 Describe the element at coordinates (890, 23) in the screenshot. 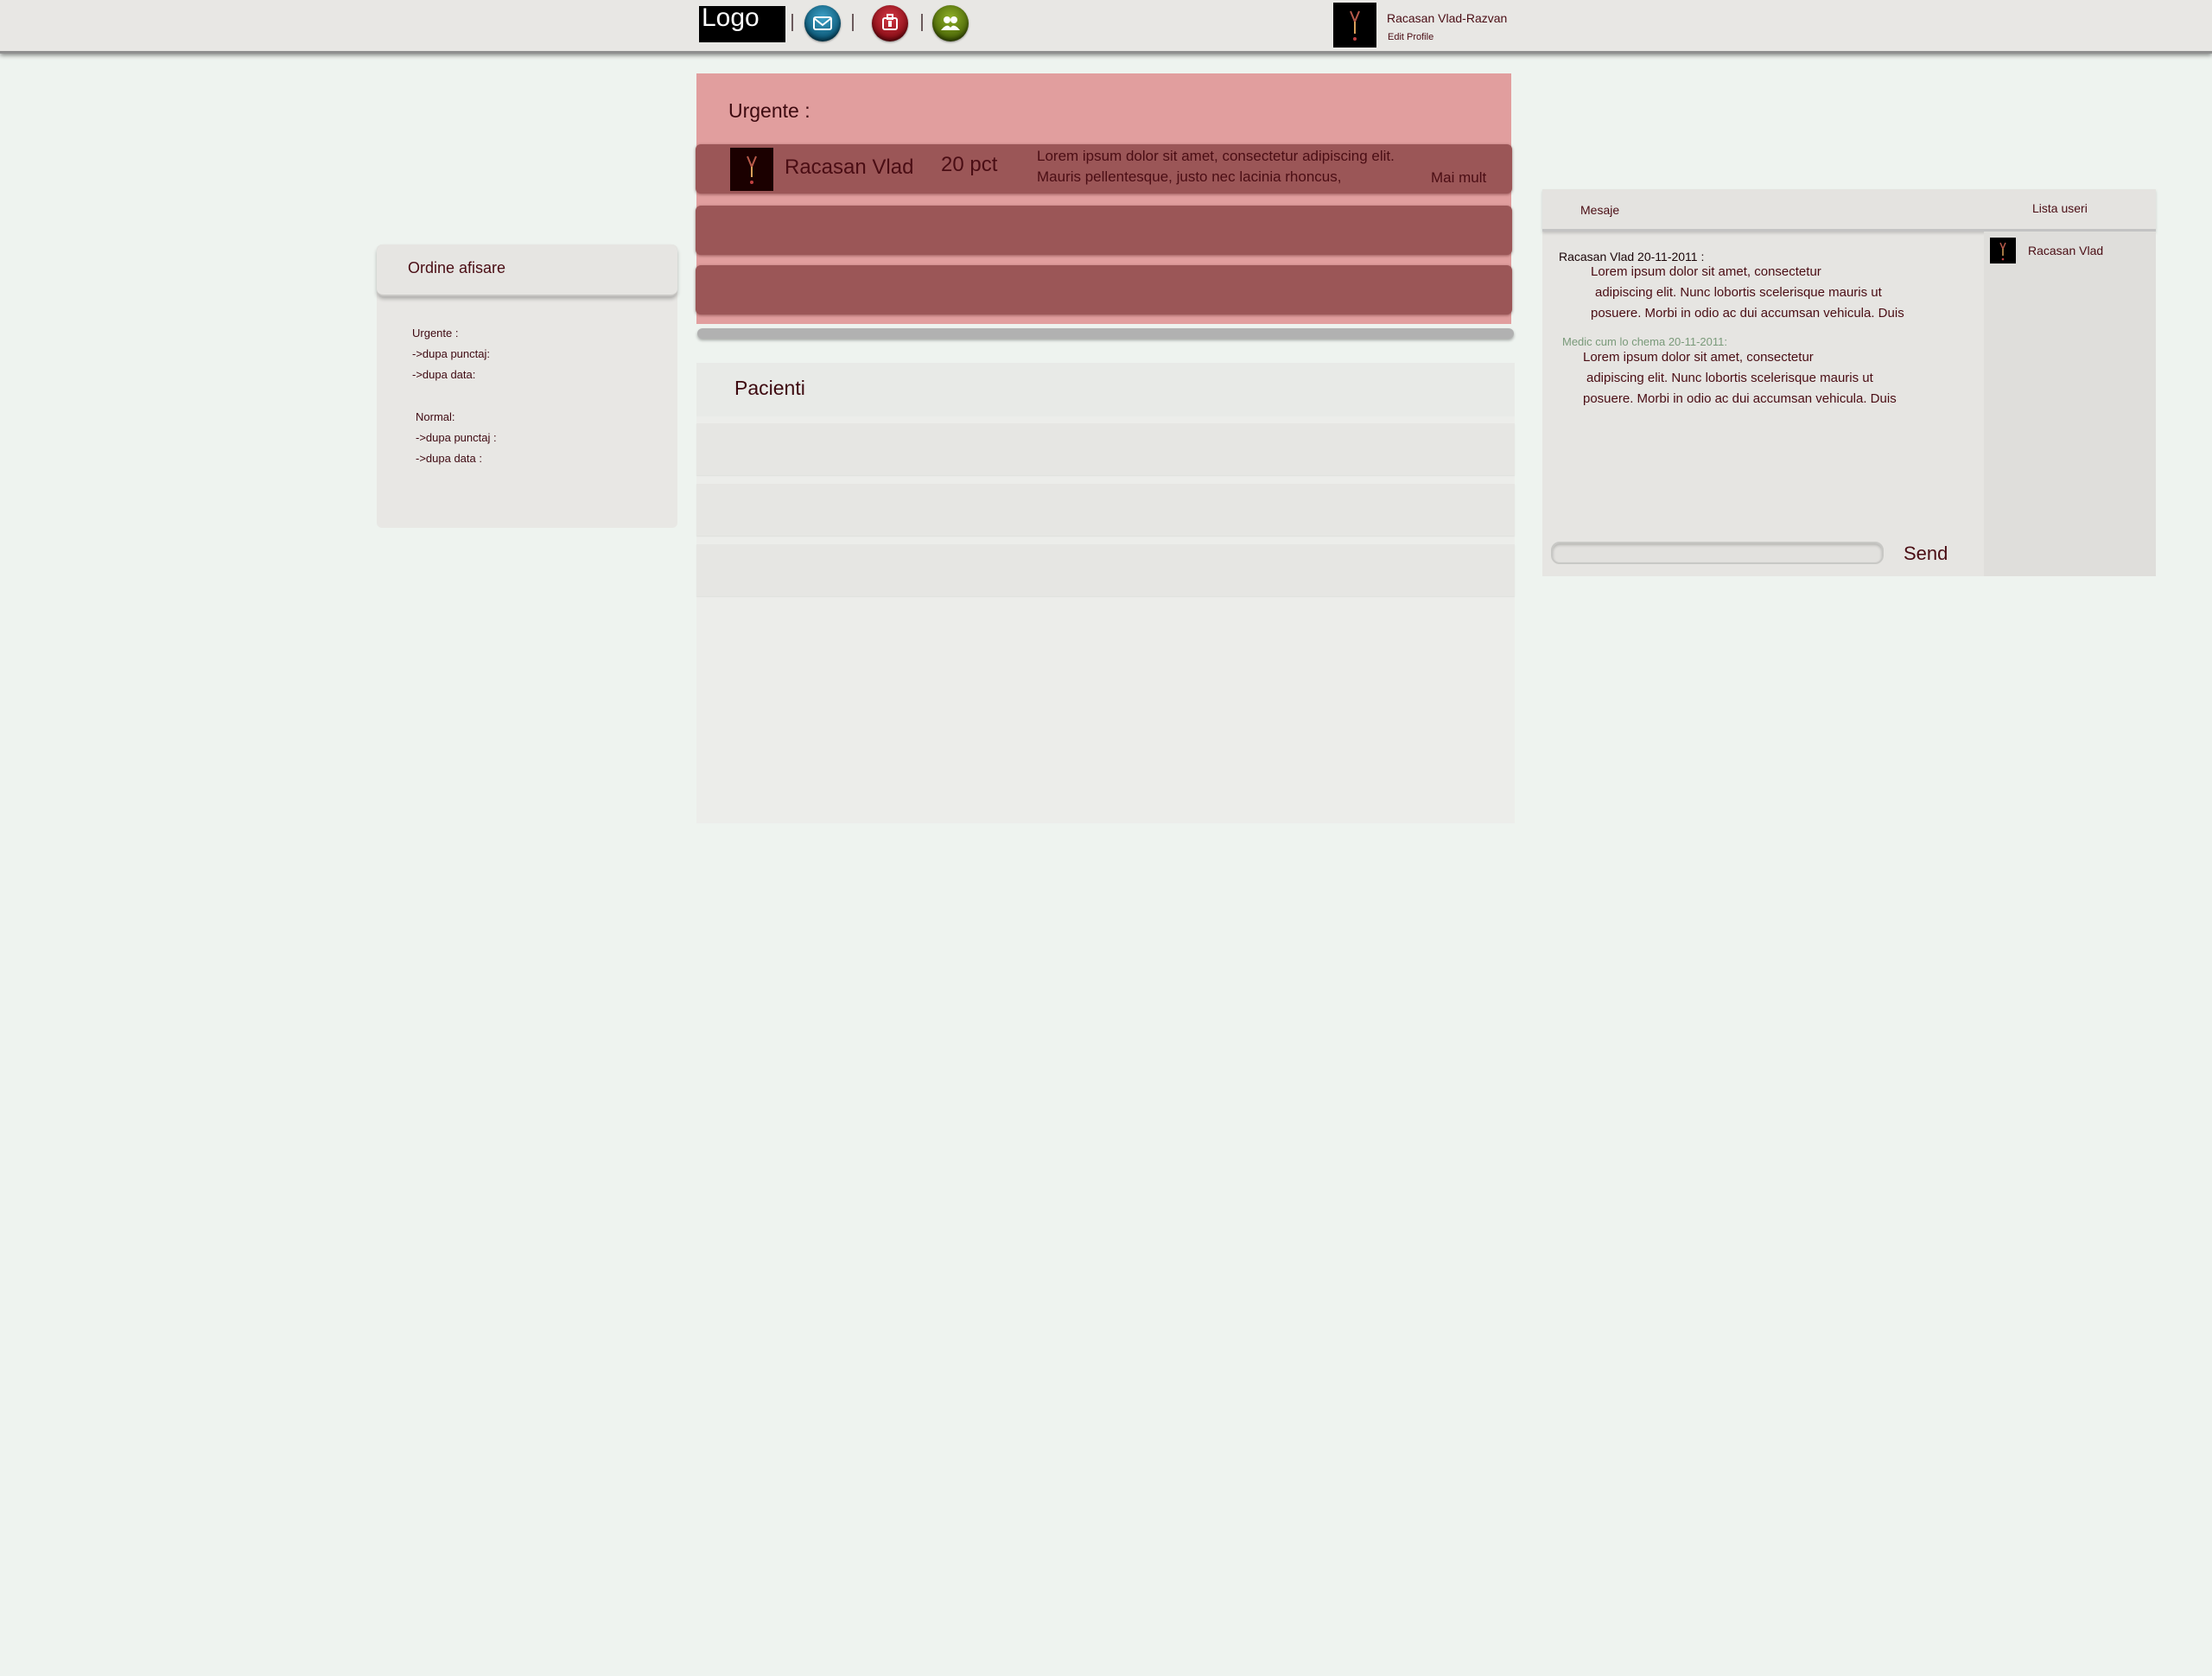

I see `alert-icon` at that location.